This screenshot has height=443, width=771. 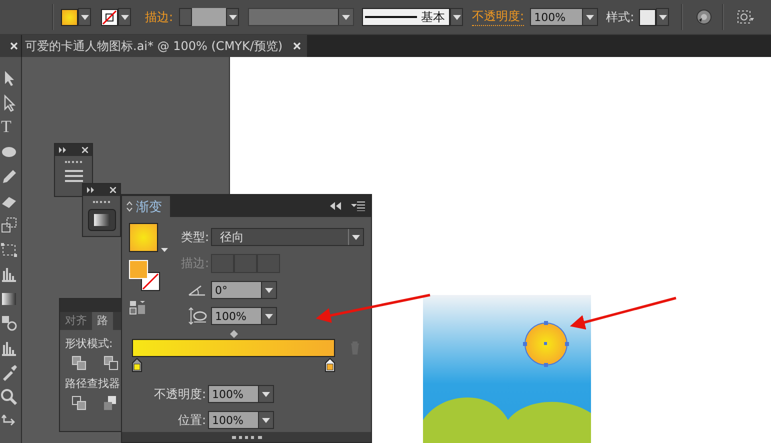 What do you see at coordinates (9, 176) in the screenshot?
I see `pencil-tool-icon` at bounding box center [9, 176].